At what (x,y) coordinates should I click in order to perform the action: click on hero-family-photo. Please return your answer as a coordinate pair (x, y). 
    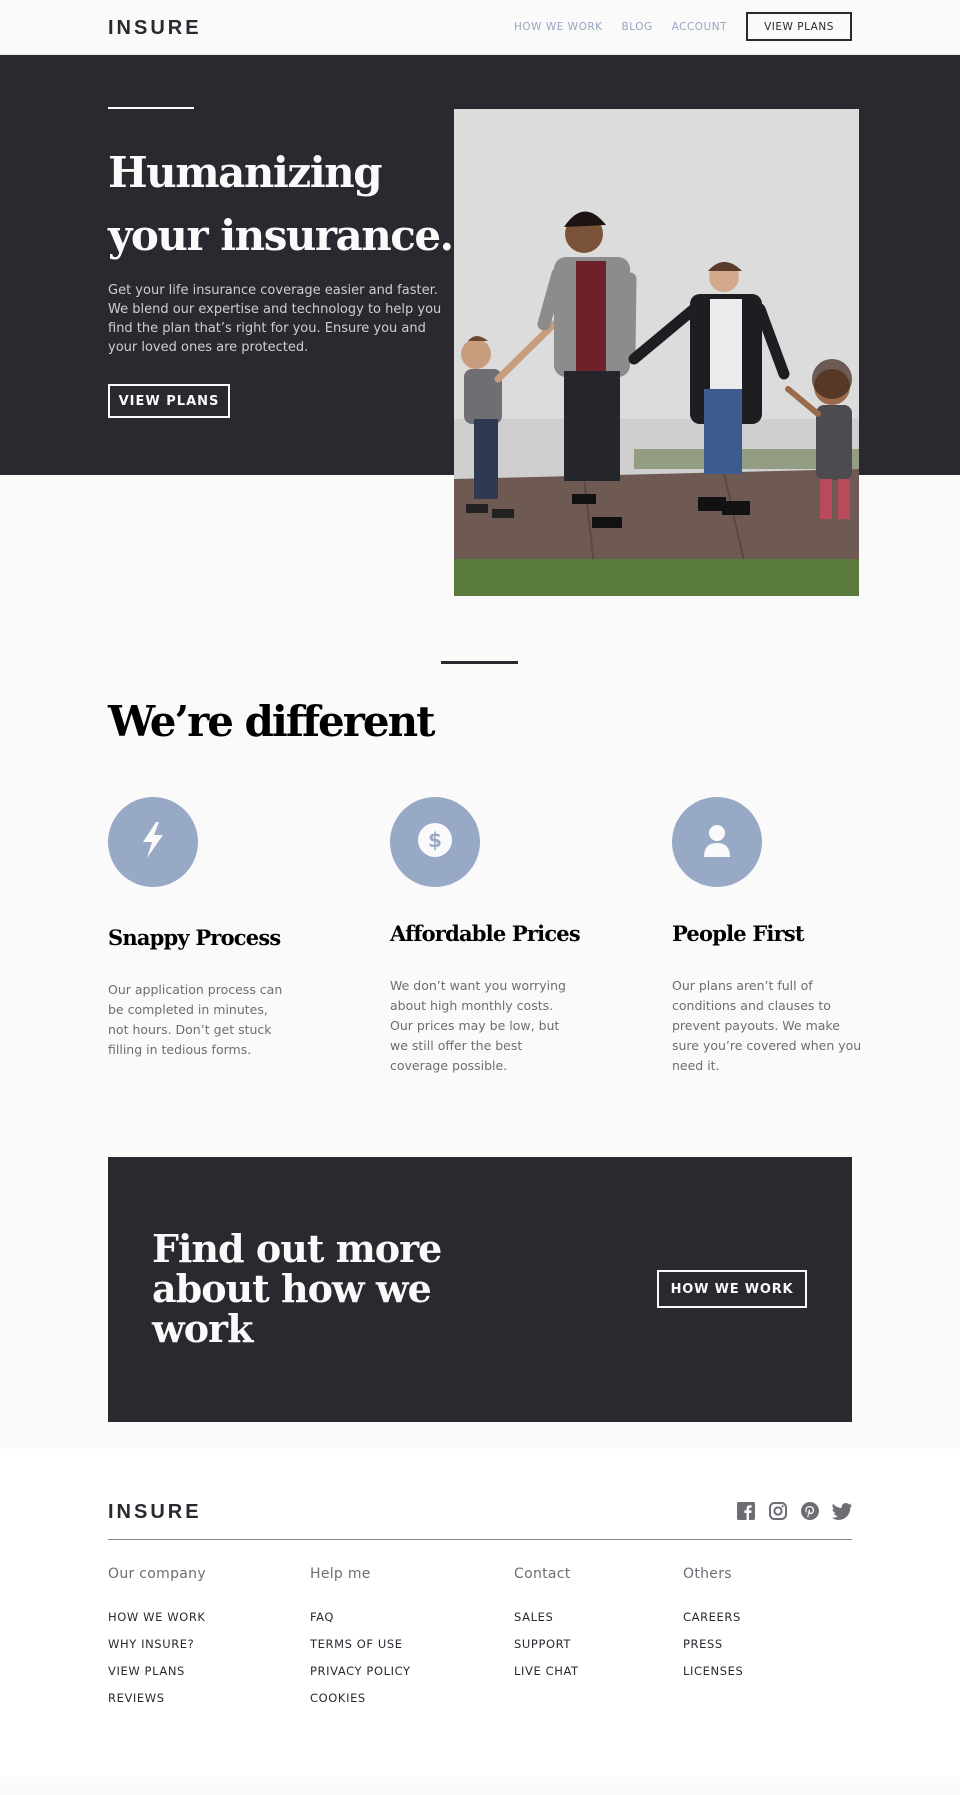
    Looking at the image, I should click on (656, 352).